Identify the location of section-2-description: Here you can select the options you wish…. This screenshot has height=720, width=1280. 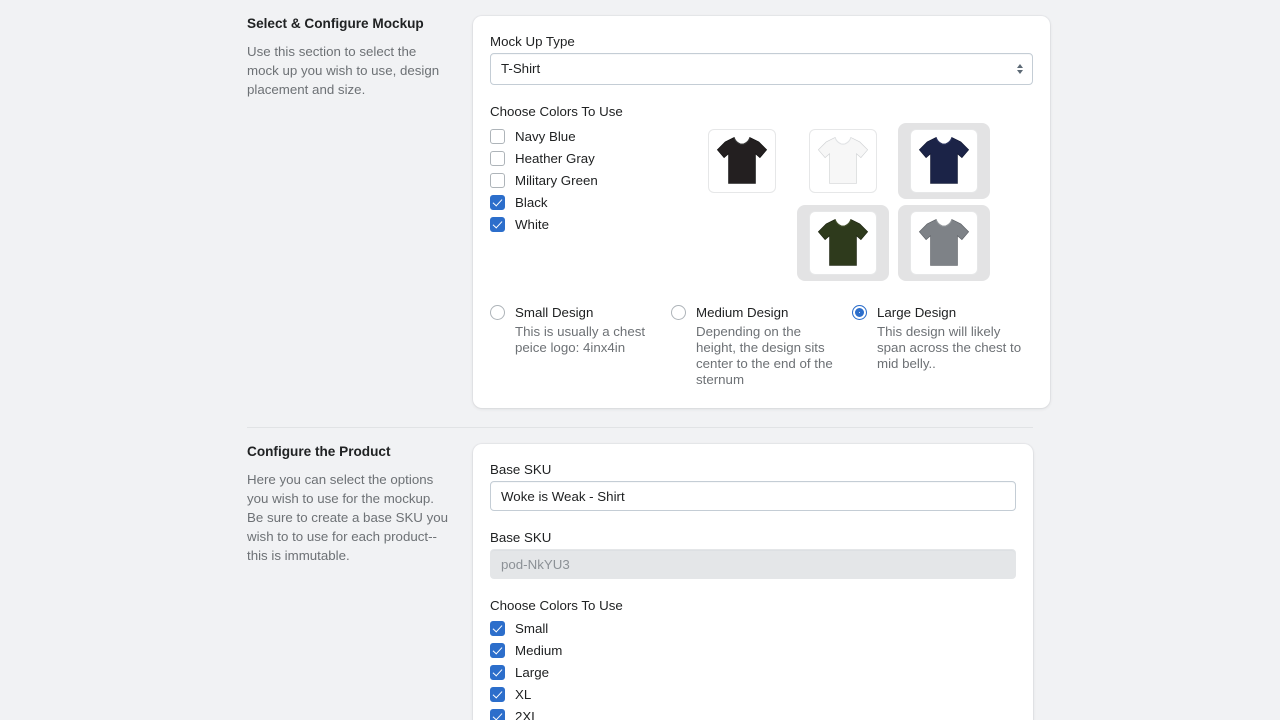
(348, 517).